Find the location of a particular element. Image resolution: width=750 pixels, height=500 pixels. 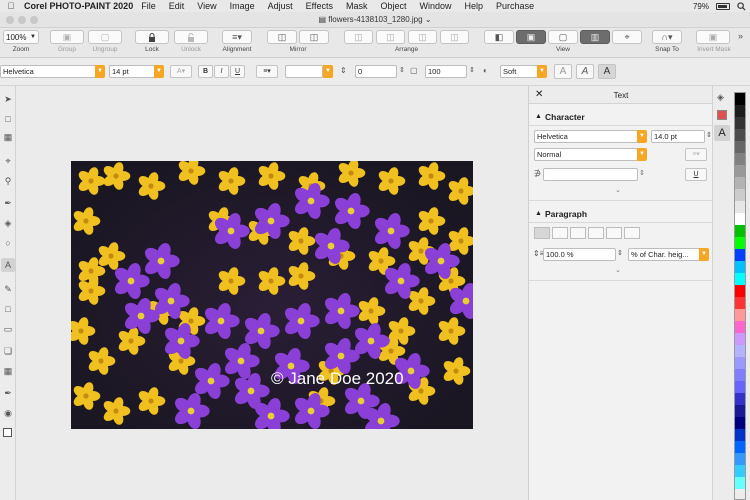

paint-tool-icon: ✎ is located at coordinates (8, 289).